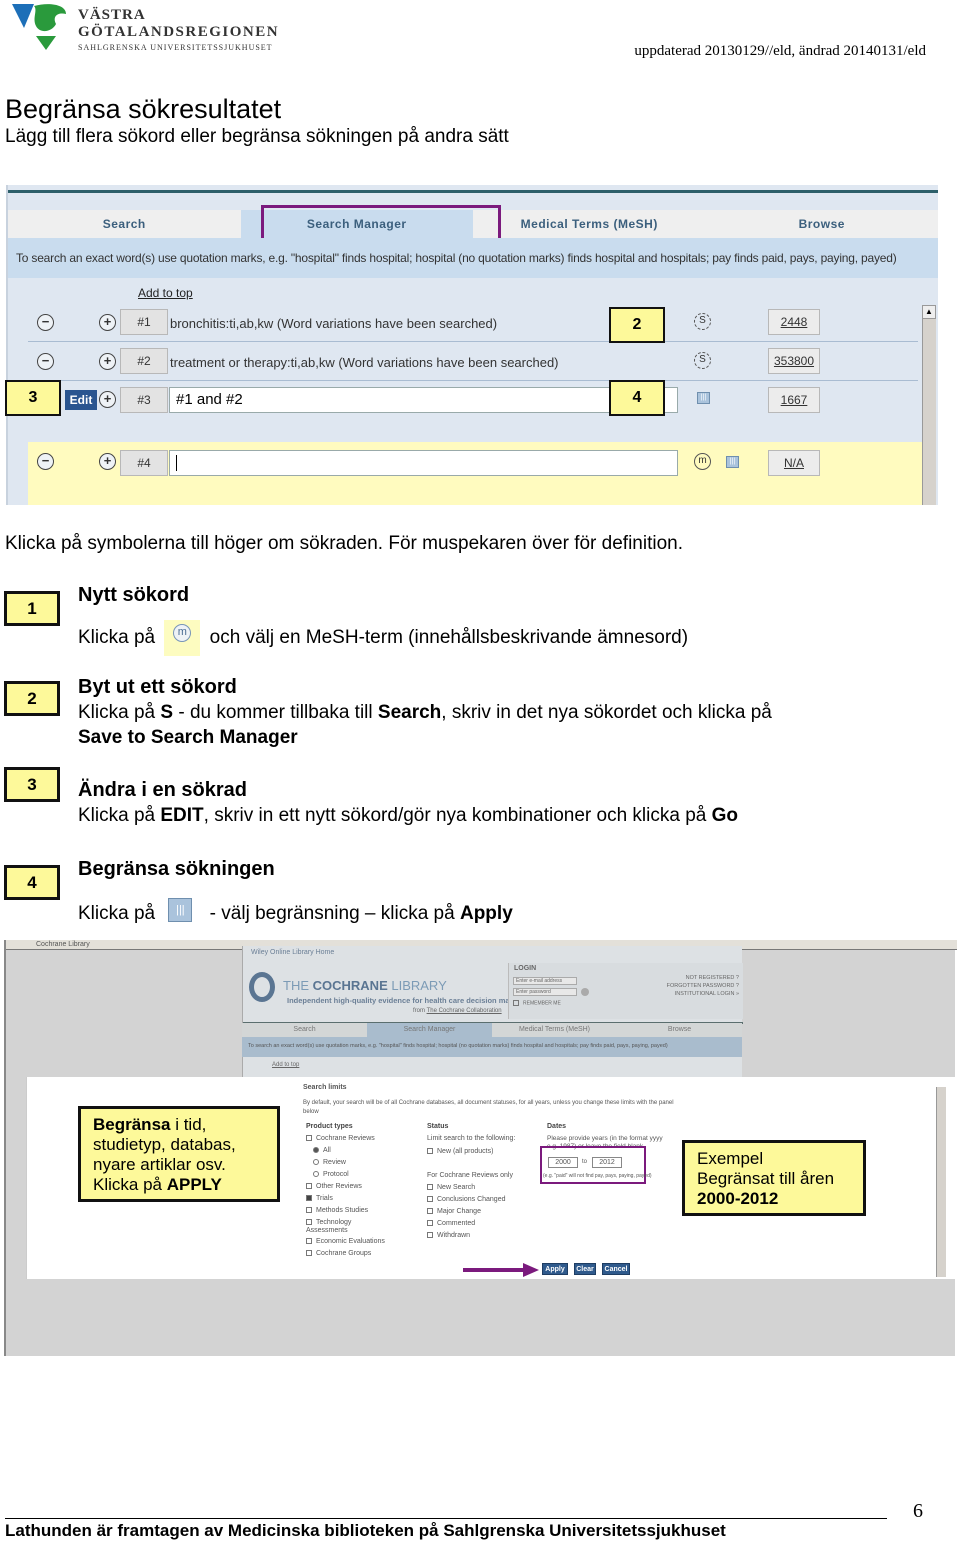 This screenshot has width=960, height=1545. What do you see at coordinates (707, 994) in the screenshot?
I see `login-link: INSTITUTIONAL LOGIN »` at bounding box center [707, 994].